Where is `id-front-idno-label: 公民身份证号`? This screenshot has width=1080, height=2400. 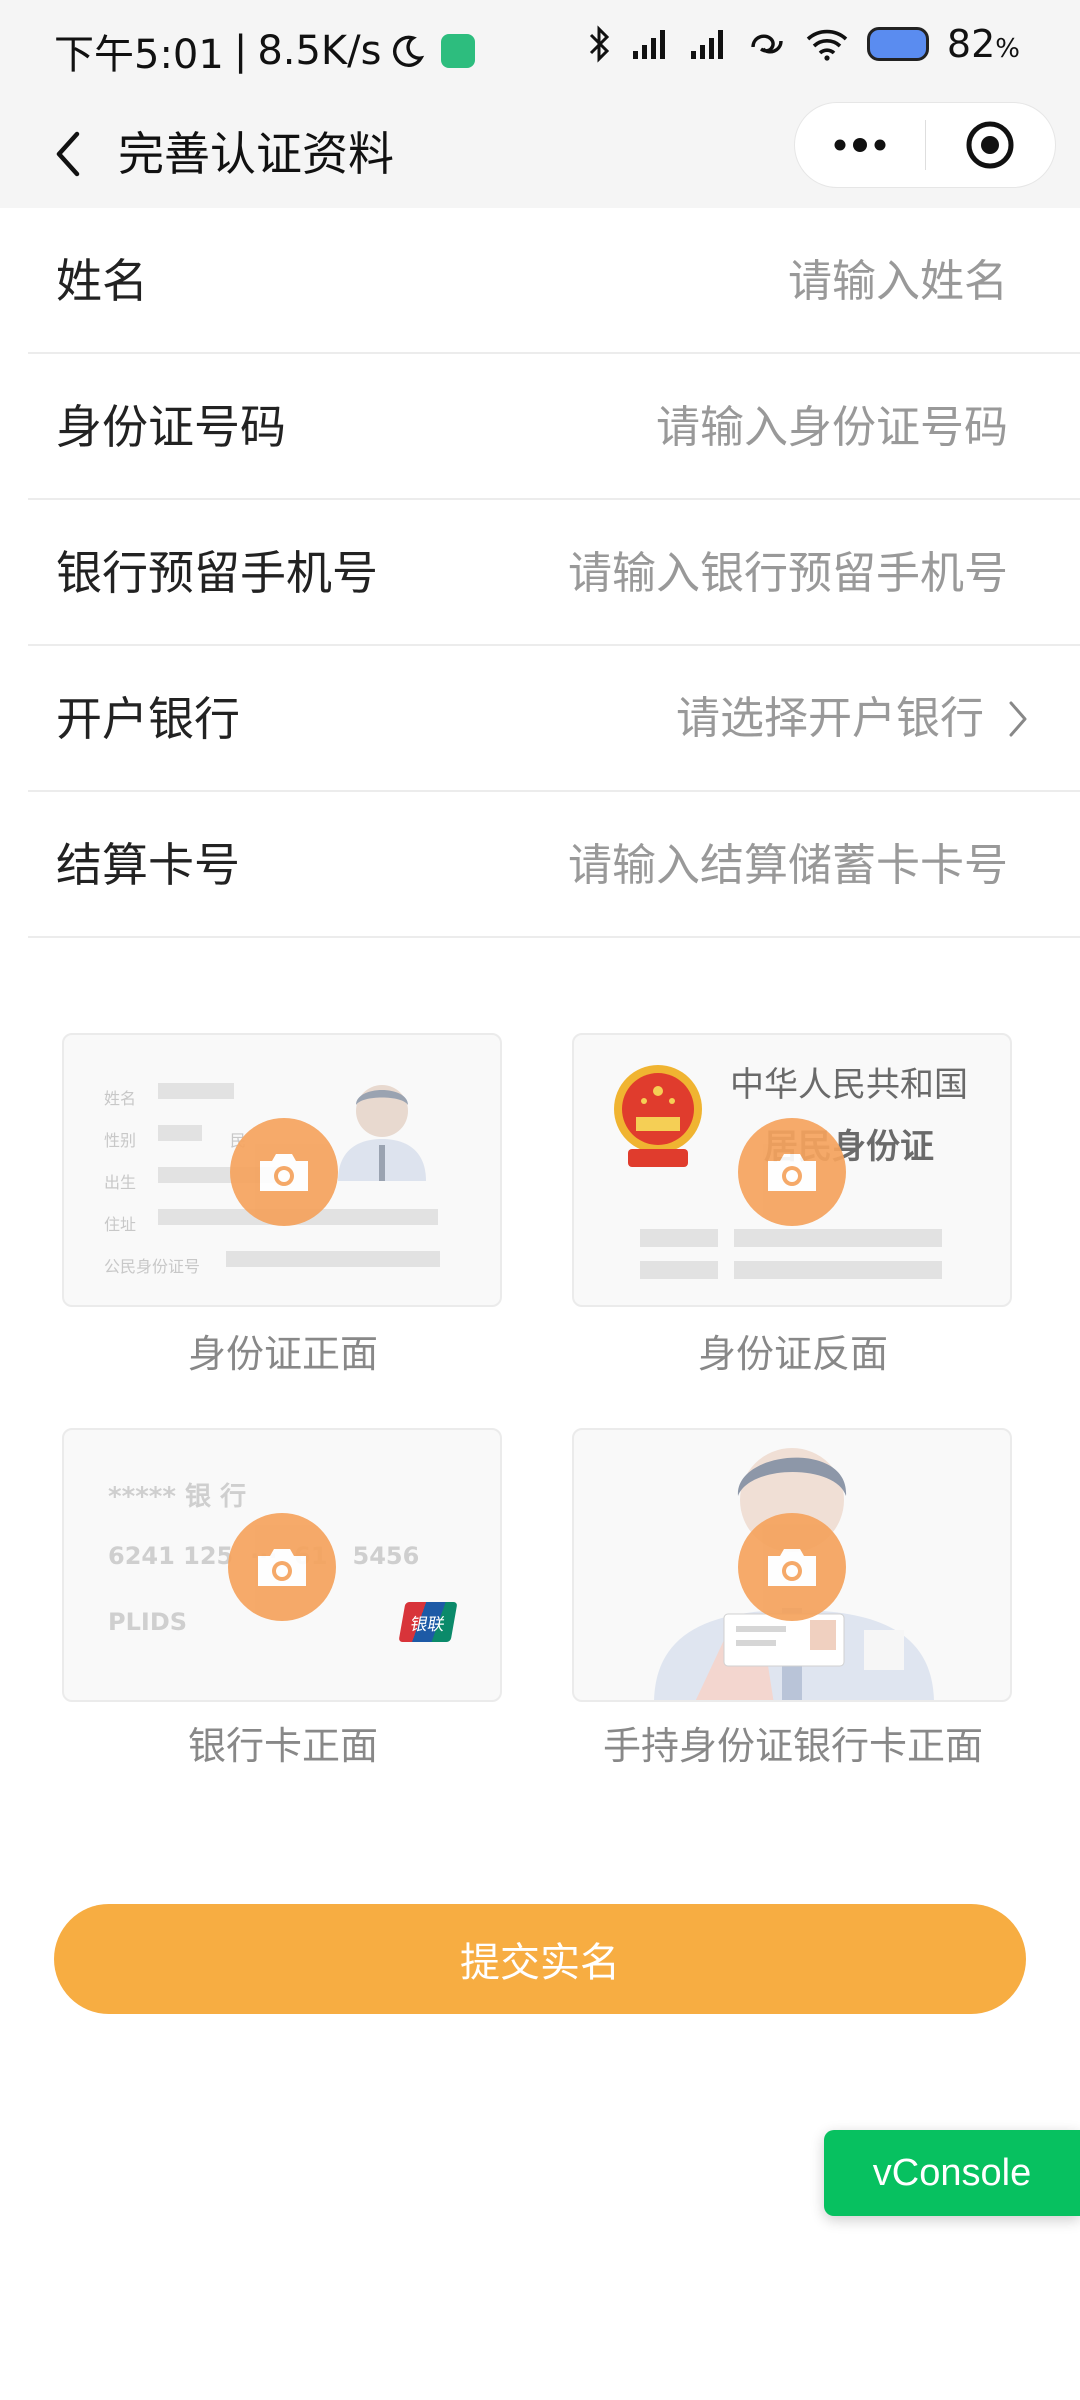
id-front-idno-label: 公民身份证号 is located at coordinates (152, 1266).